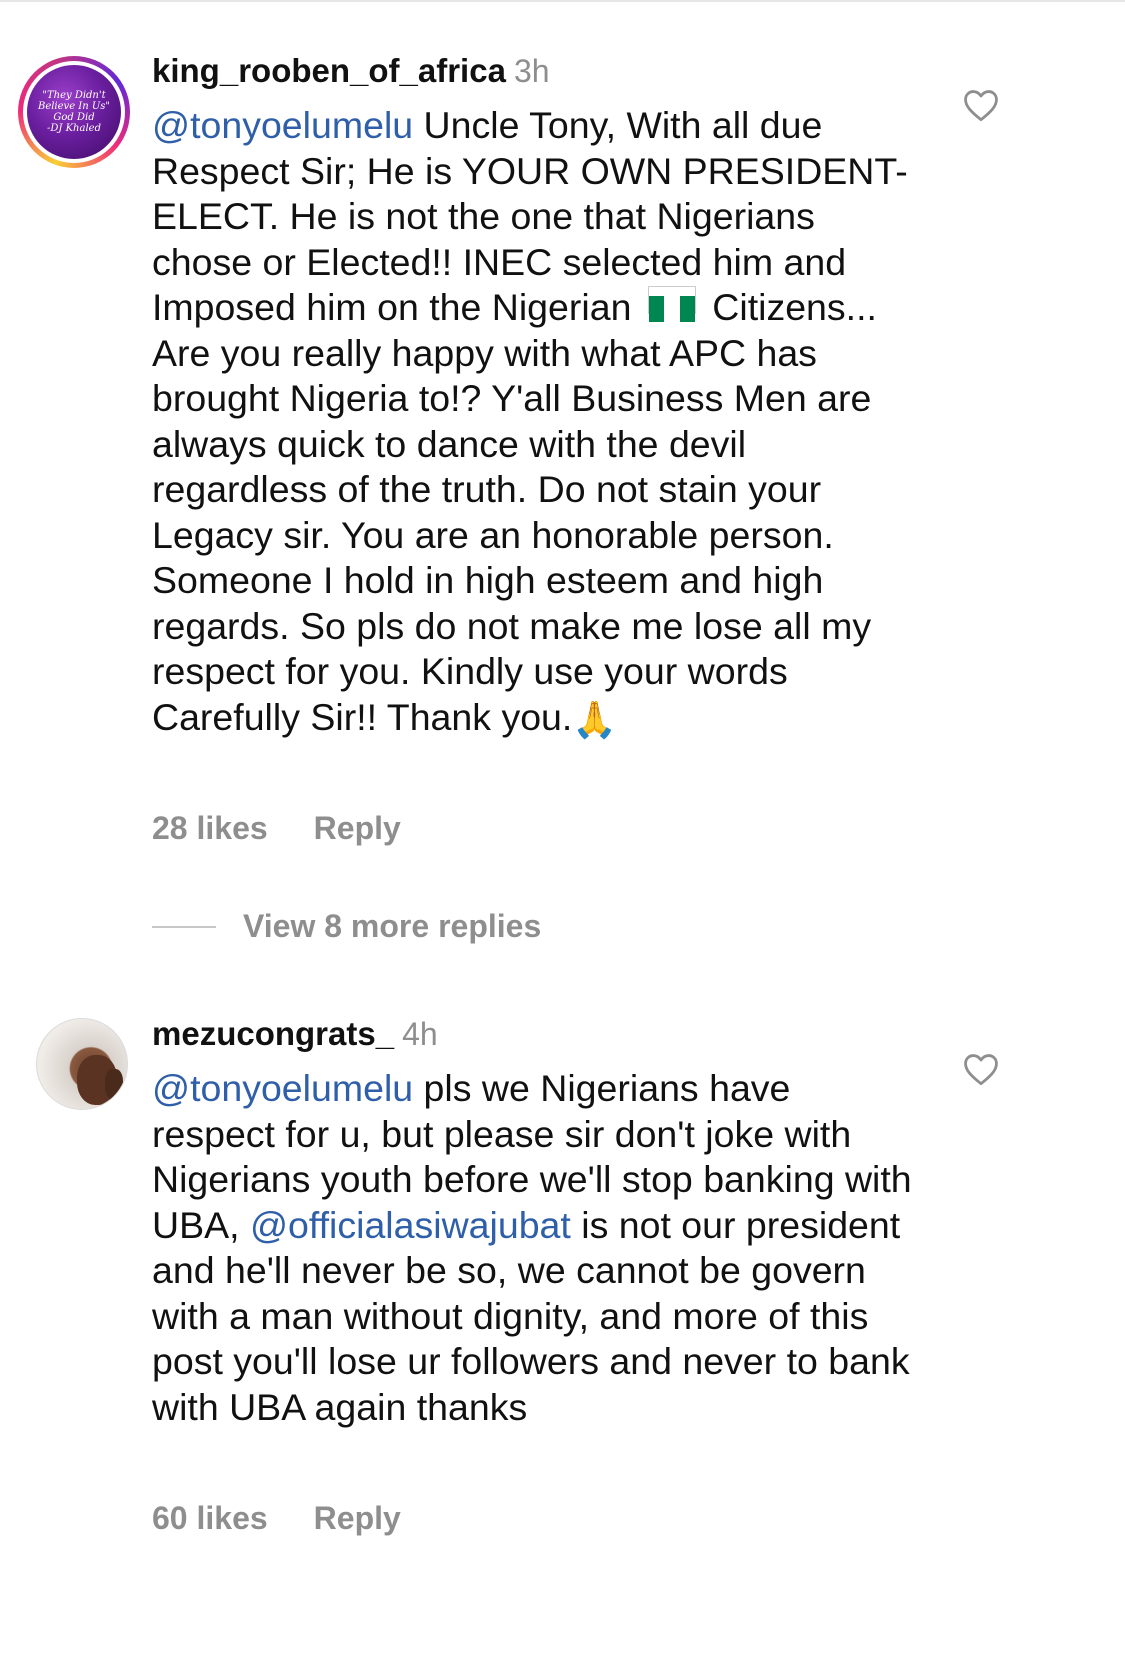 The image size is (1125, 1655). I want to click on likes-count: 60 likes, so click(210, 1518).